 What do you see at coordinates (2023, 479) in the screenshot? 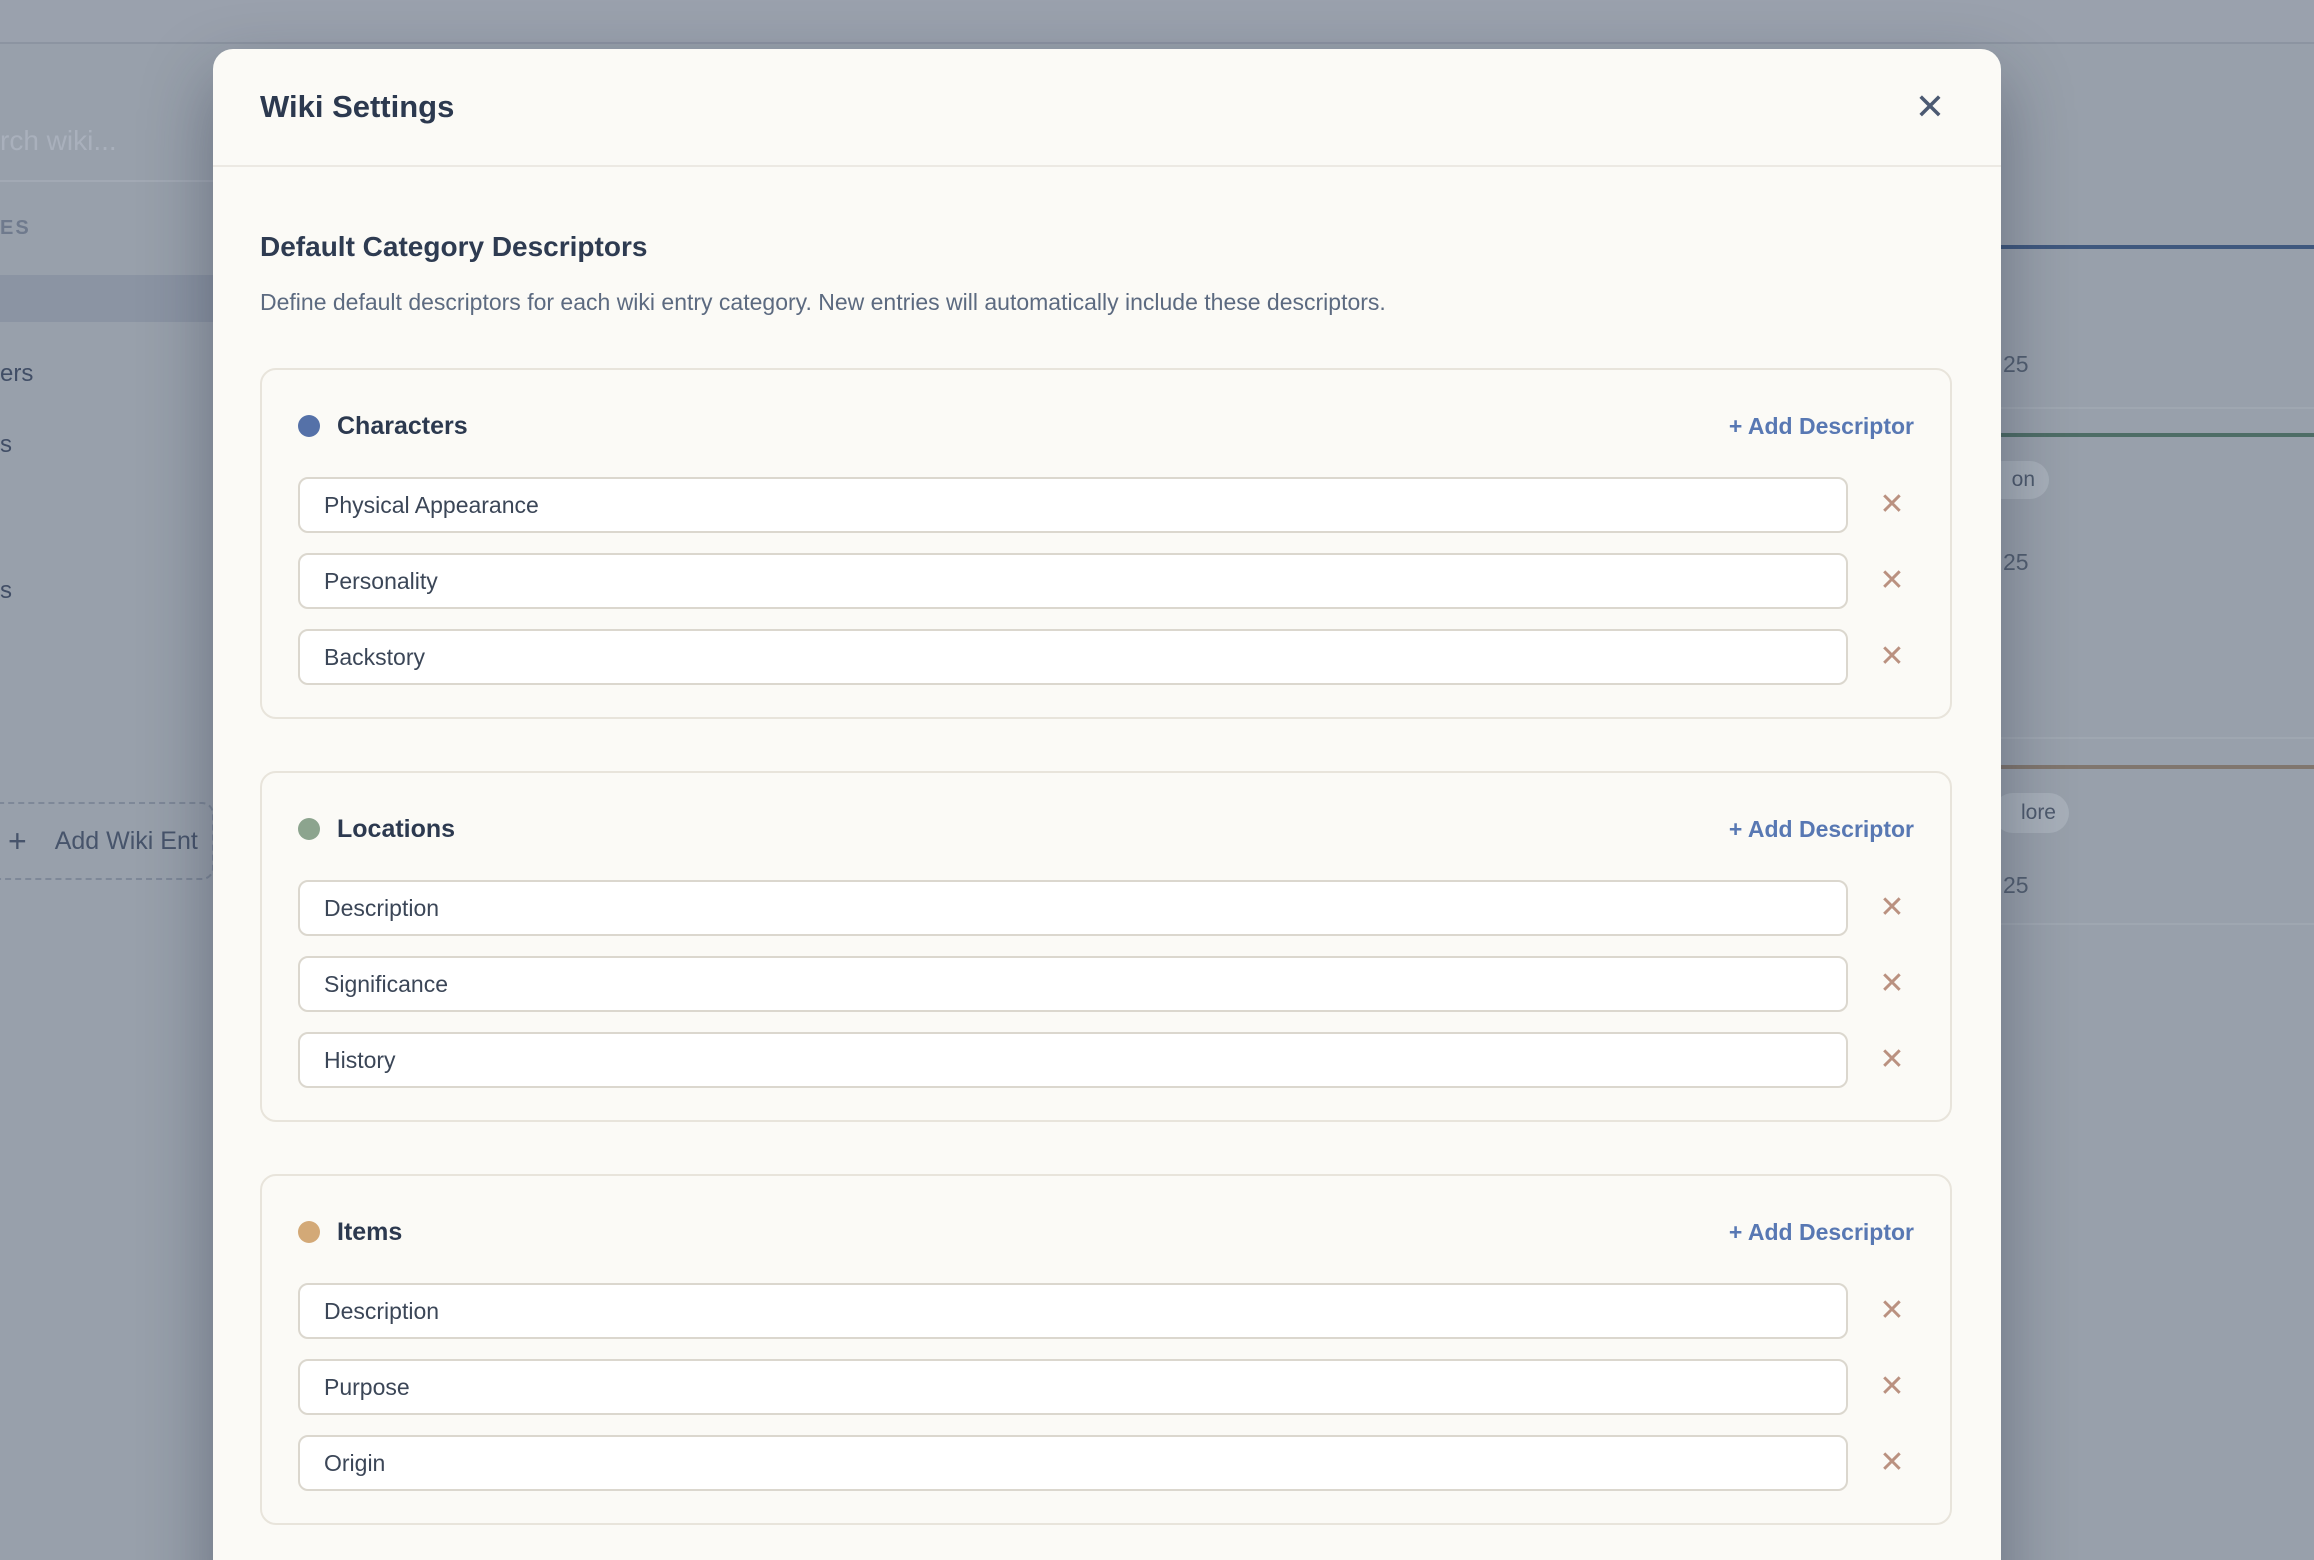
I see `entry-tag-label: on` at bounding box center [2023, 479].